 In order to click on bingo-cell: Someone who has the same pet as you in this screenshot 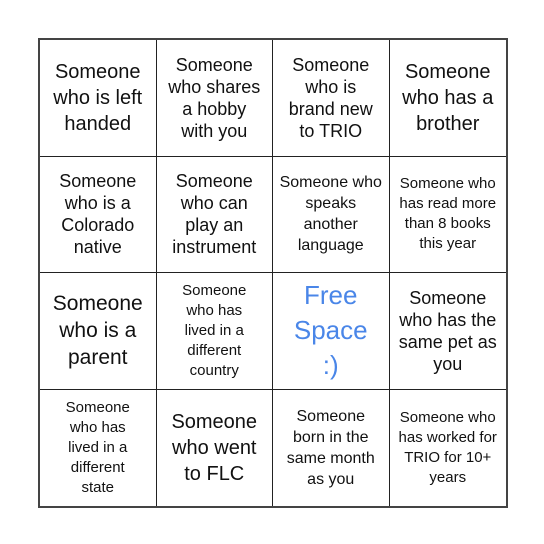, I will do `click(447, 331)`.